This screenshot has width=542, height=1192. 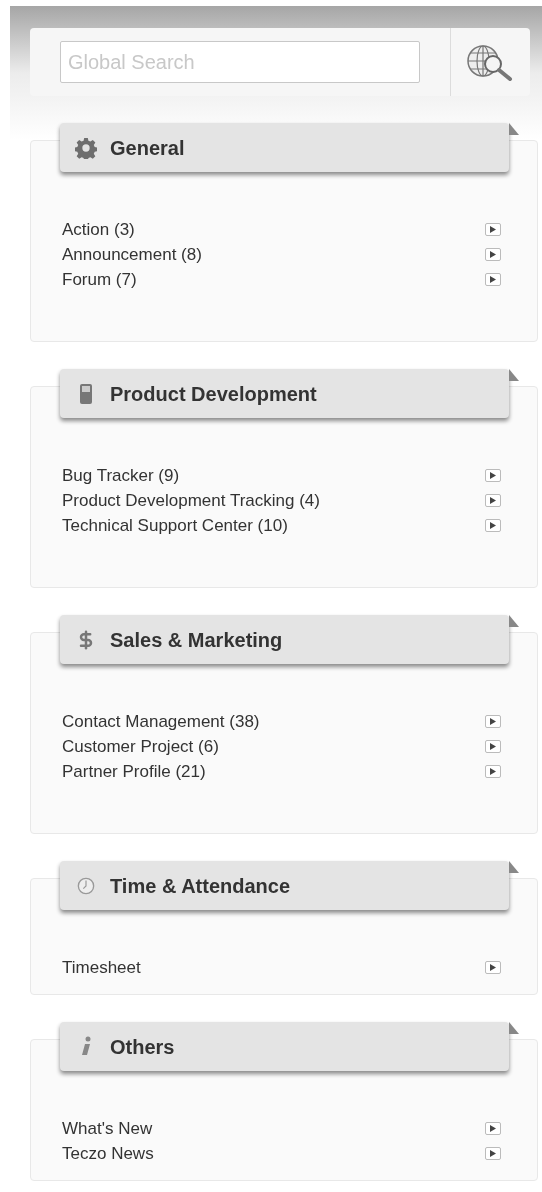 What do you see at coordinates (175, 525) in the screenshot?
I see `menu-link: Technical Support Center (10)` at bounding box center [175, 525].